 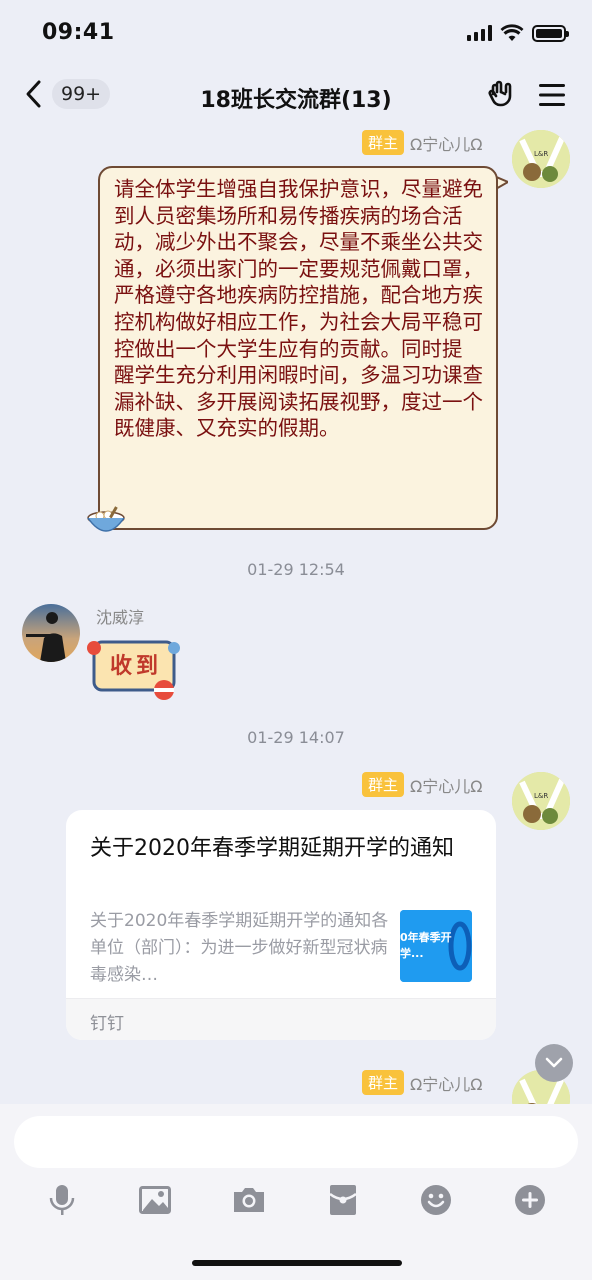 I want to click on received-sticker: 收到, so click(x=134, y=670).